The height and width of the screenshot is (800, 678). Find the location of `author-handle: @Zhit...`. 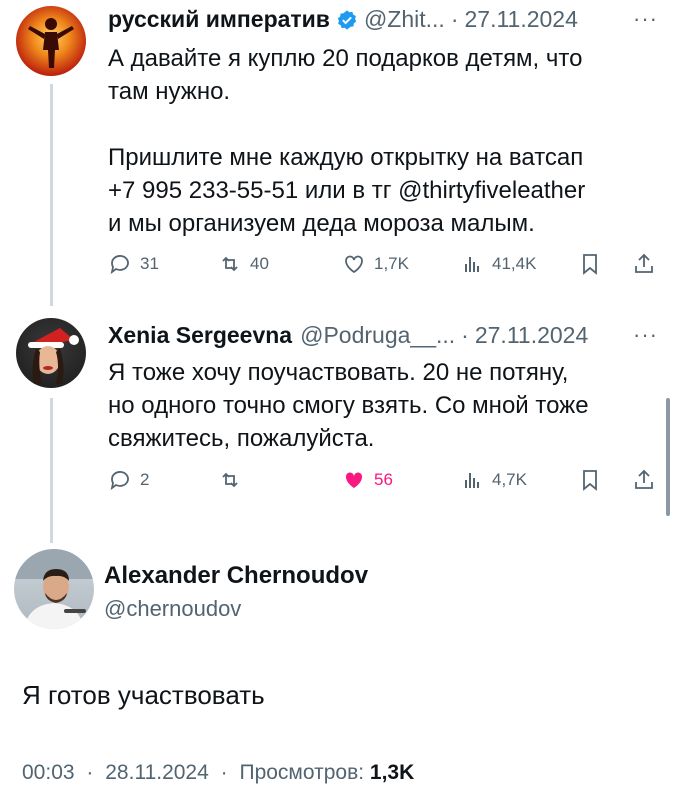

author-handle: @Zhit... is located at coordinates (404, 19).